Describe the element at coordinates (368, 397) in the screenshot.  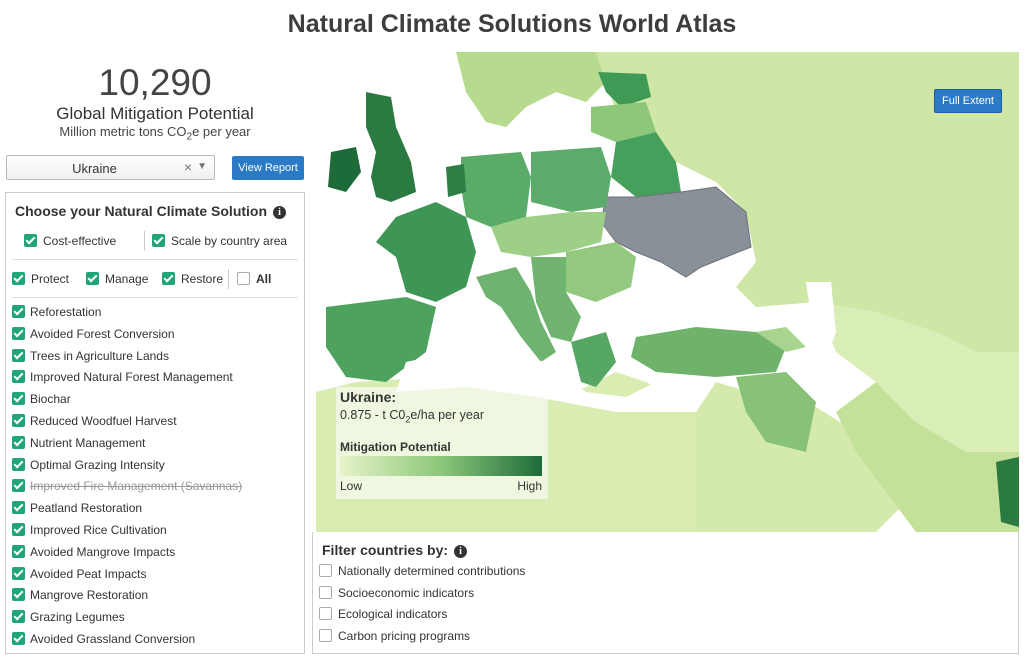
I see `legend-country: Ukraine:` at that location.